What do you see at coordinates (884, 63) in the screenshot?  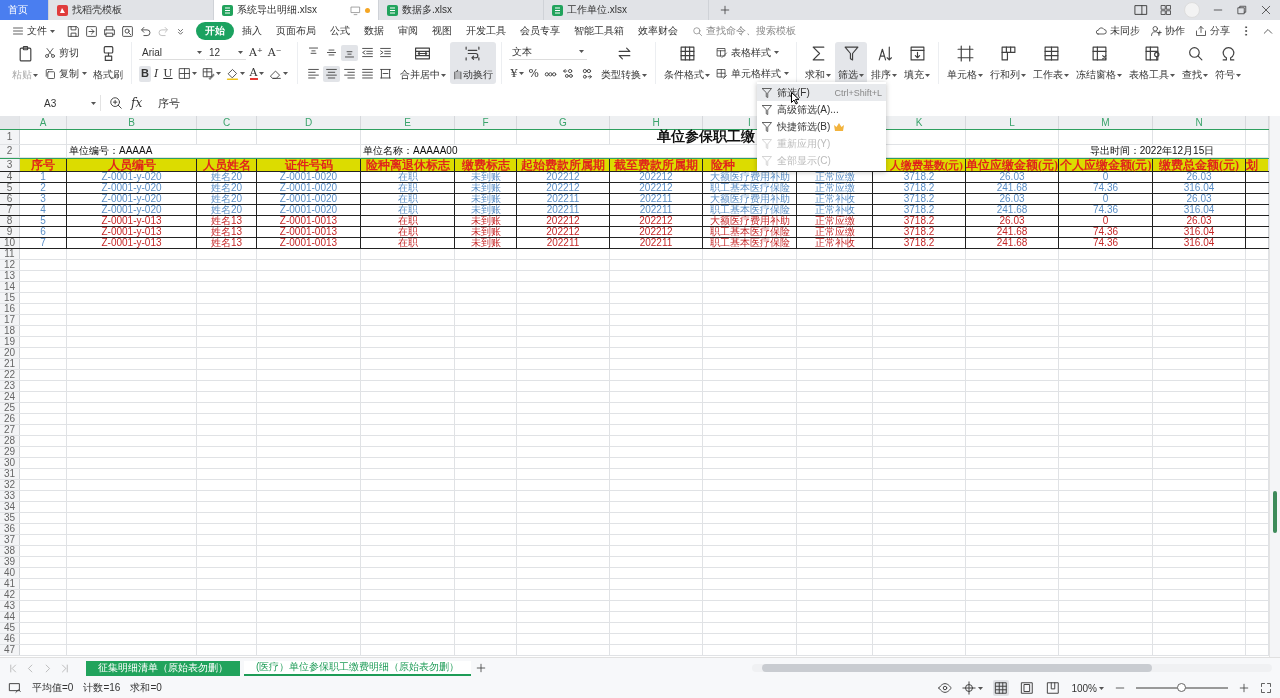 I see `ribbon-button: 排序` at bounding box center [884, 63].